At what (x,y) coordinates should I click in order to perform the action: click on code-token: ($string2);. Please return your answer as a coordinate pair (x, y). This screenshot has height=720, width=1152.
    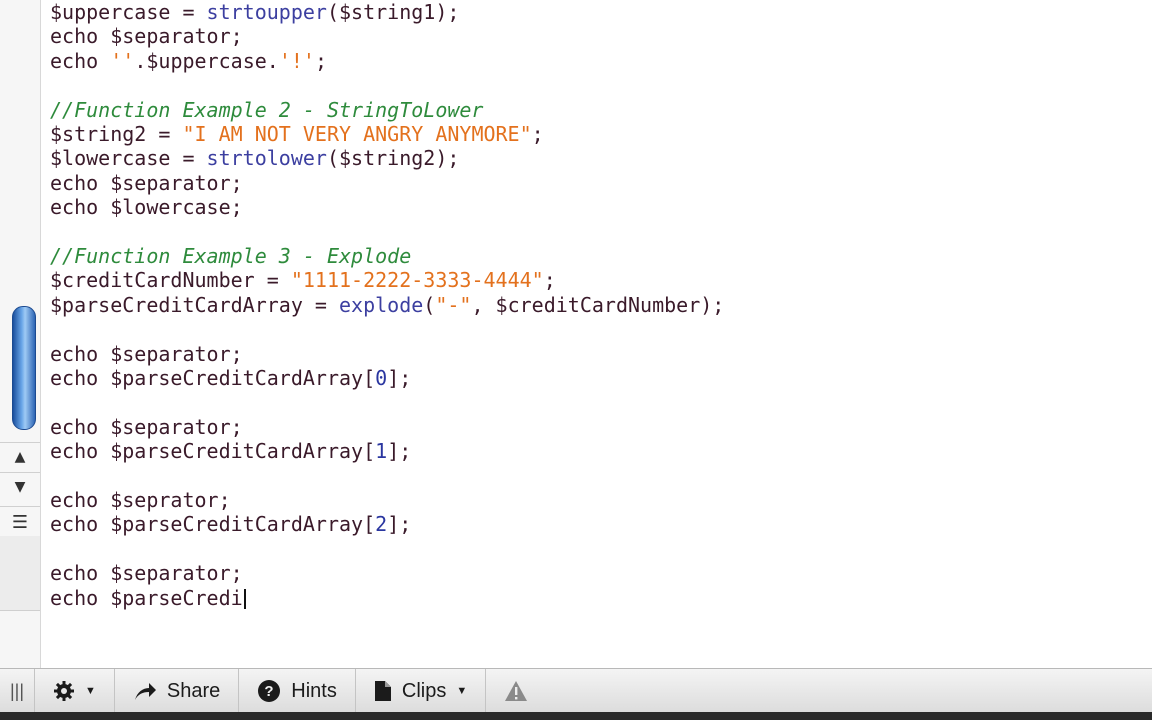
    Looking at the image, I should click on (393, 158).